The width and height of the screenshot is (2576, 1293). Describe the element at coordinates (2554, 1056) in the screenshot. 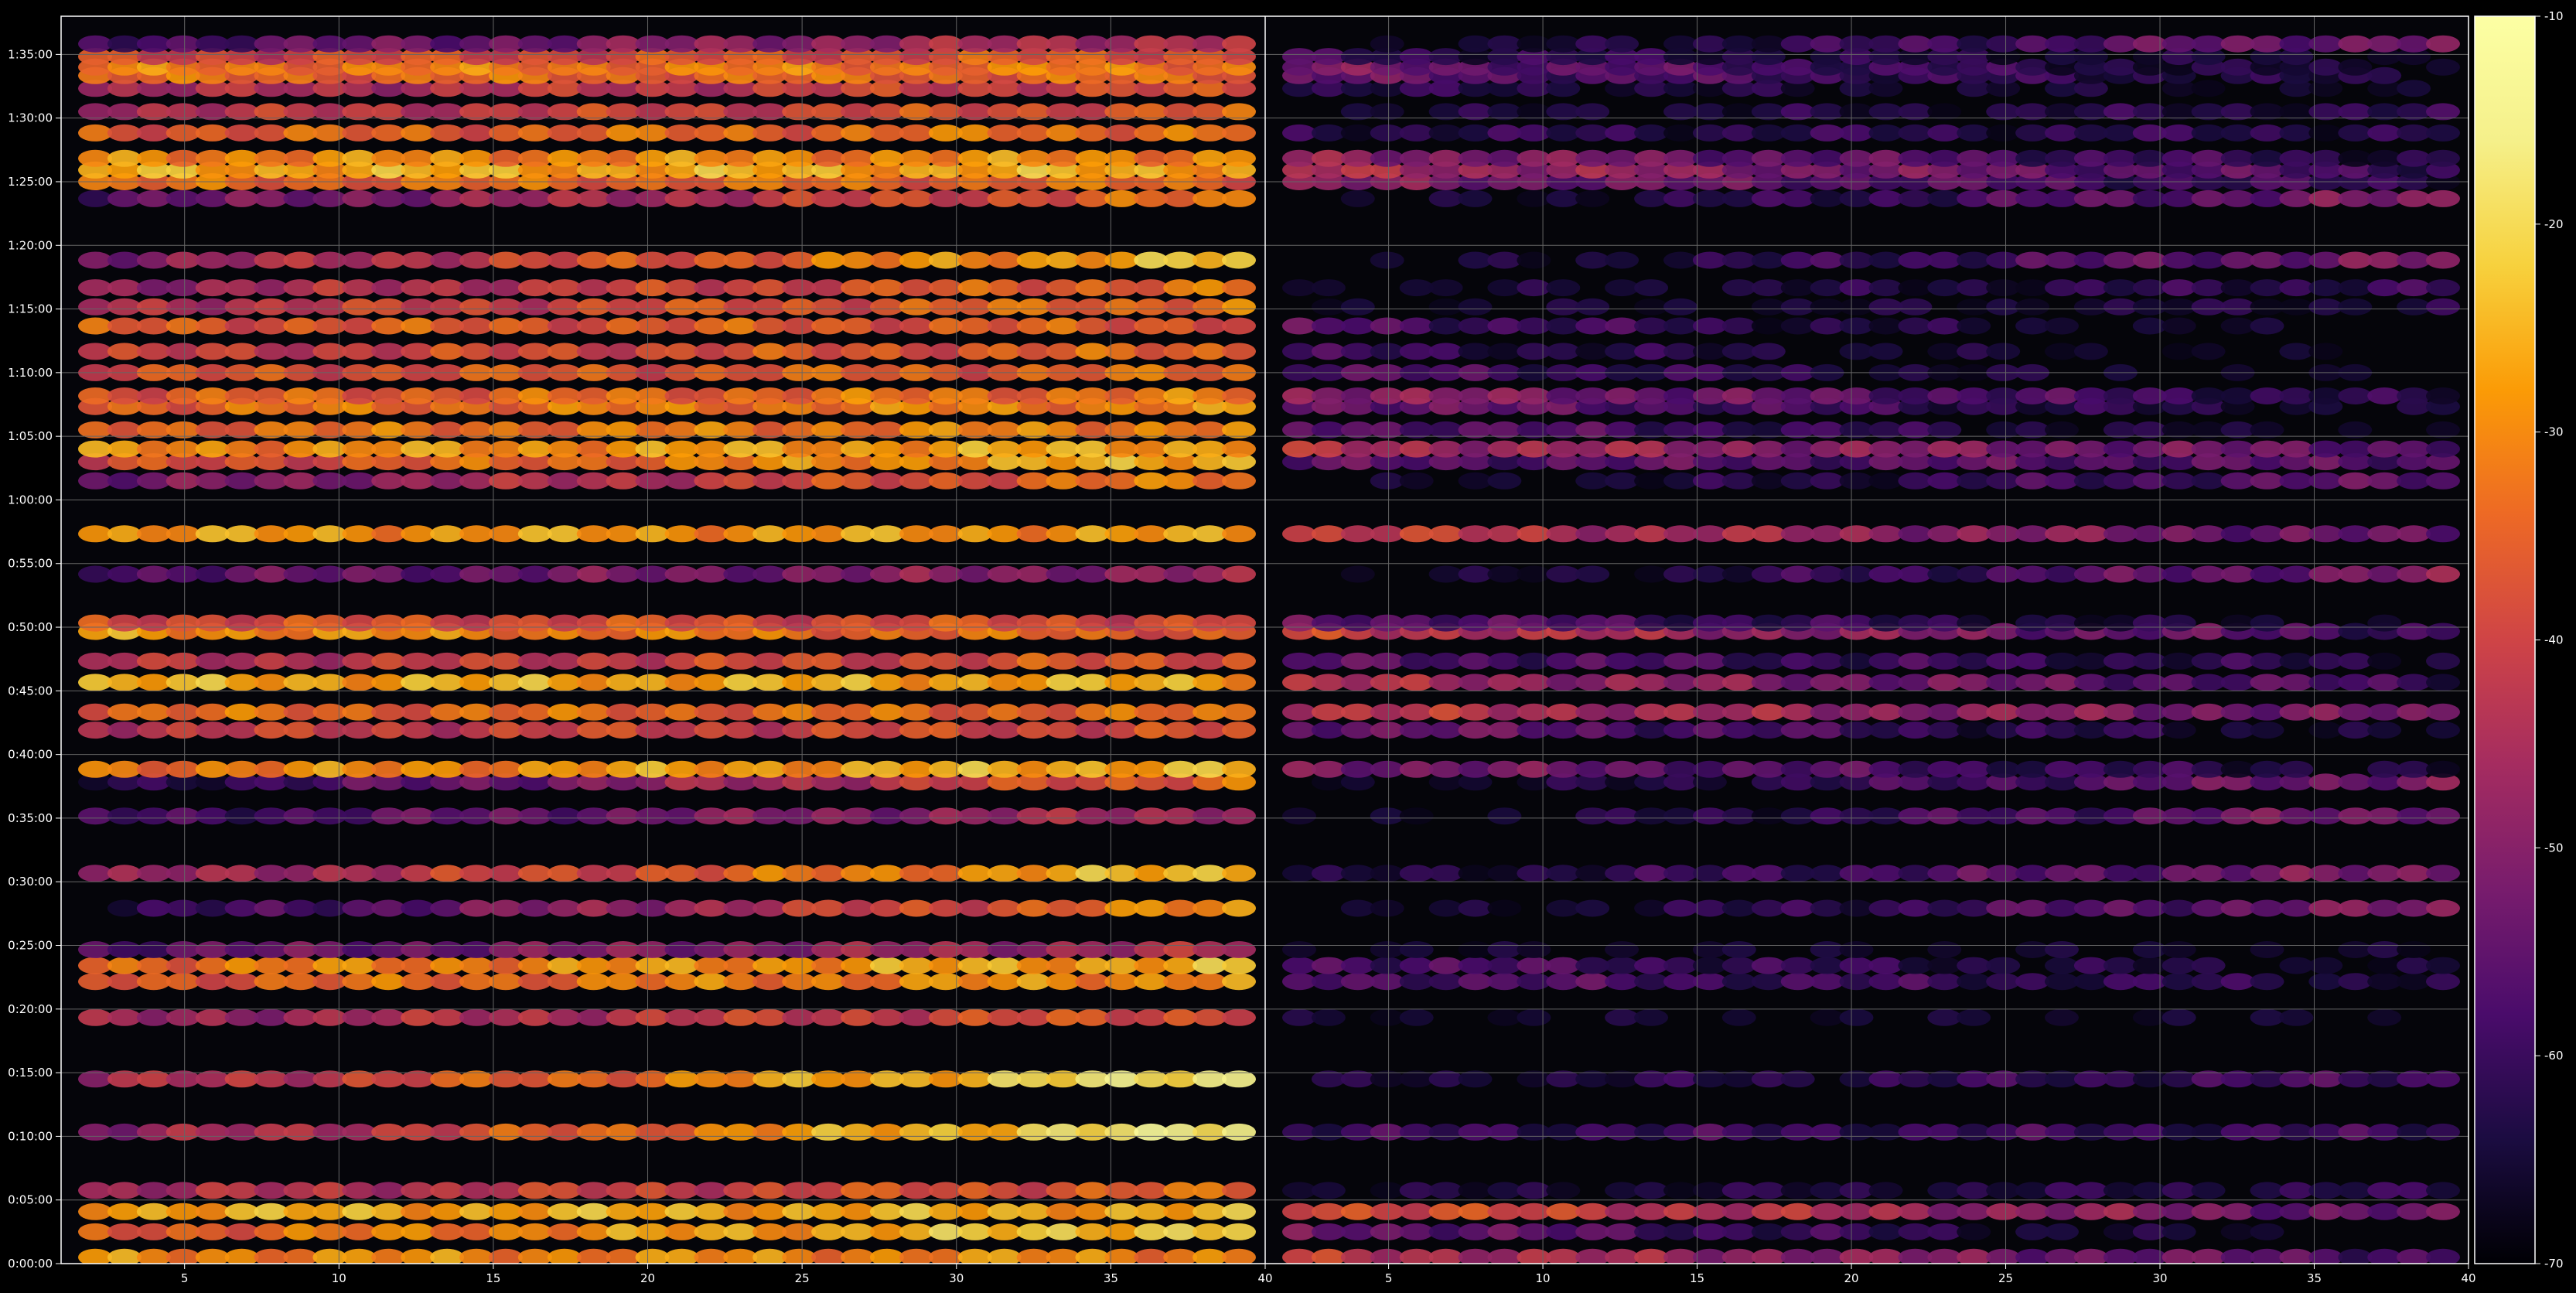

I see `colorbar-tick-label: -60` at that location.